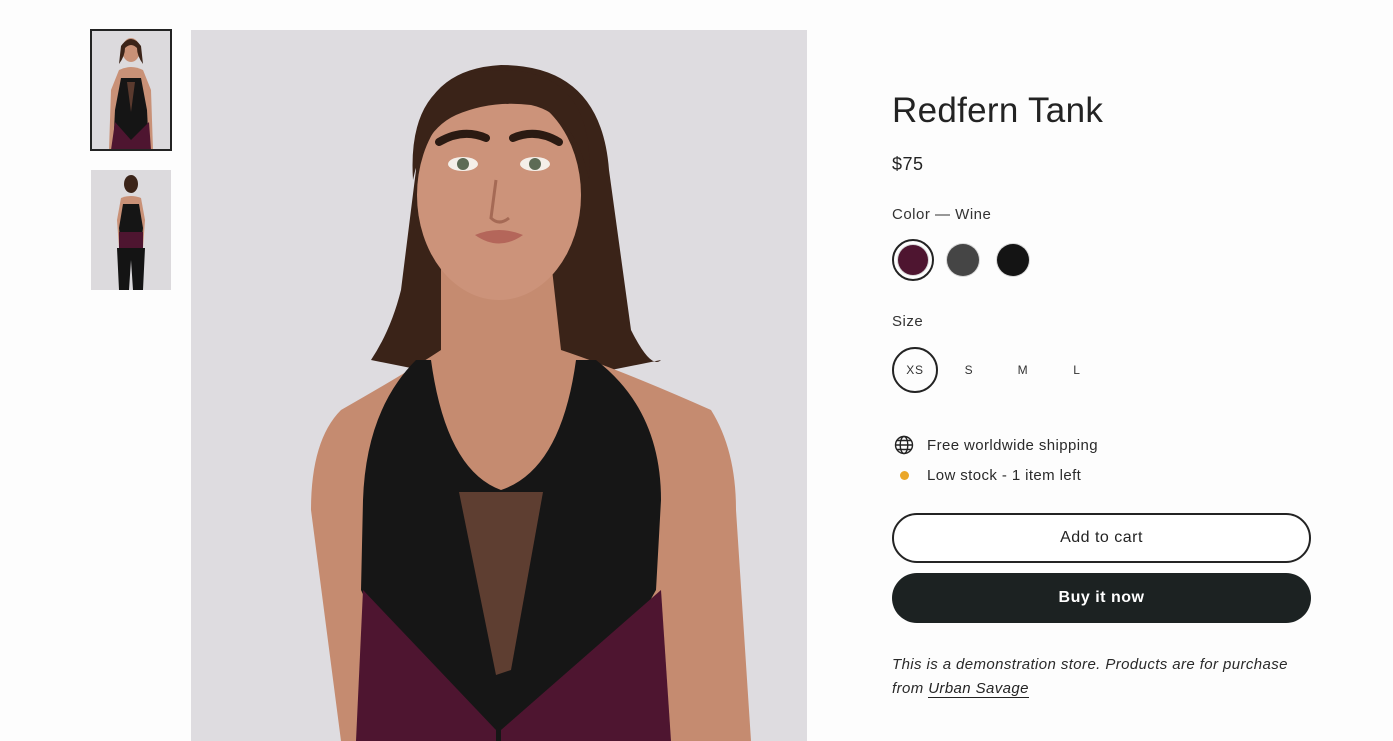  Describe the element at coordinates (1023, 370) in the screenshot. I see `size-m: M` at that location.